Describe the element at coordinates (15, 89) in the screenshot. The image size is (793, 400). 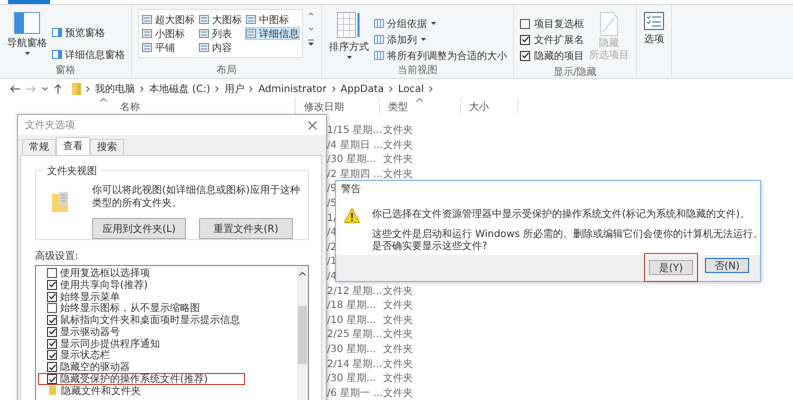
I see `back-arrow-icon` at that location.